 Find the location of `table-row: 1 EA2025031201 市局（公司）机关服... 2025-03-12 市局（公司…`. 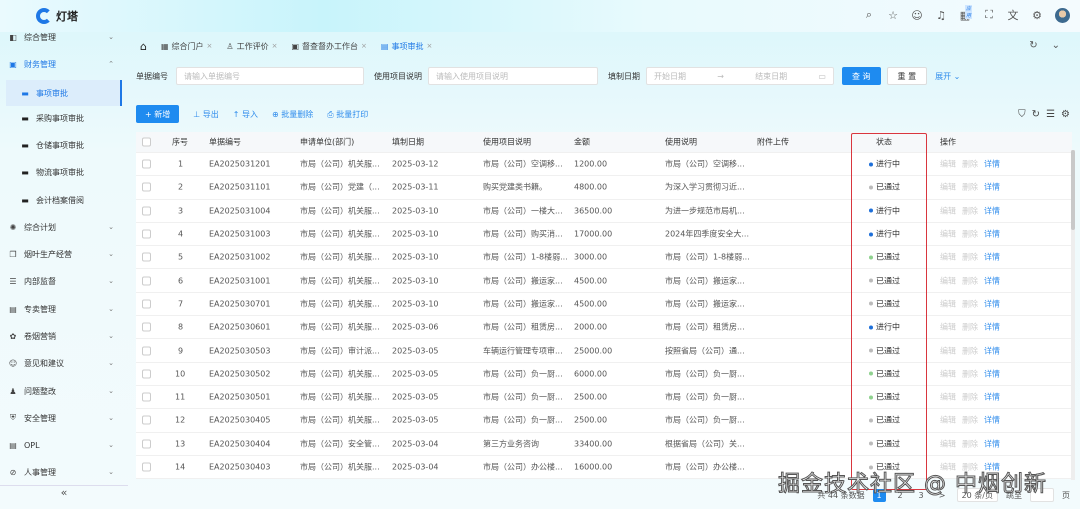

table-row: 1 EA2025031201 市局（公司）机关服... 2025-03-12 市局（公司… is located at coordinates (604, 165).